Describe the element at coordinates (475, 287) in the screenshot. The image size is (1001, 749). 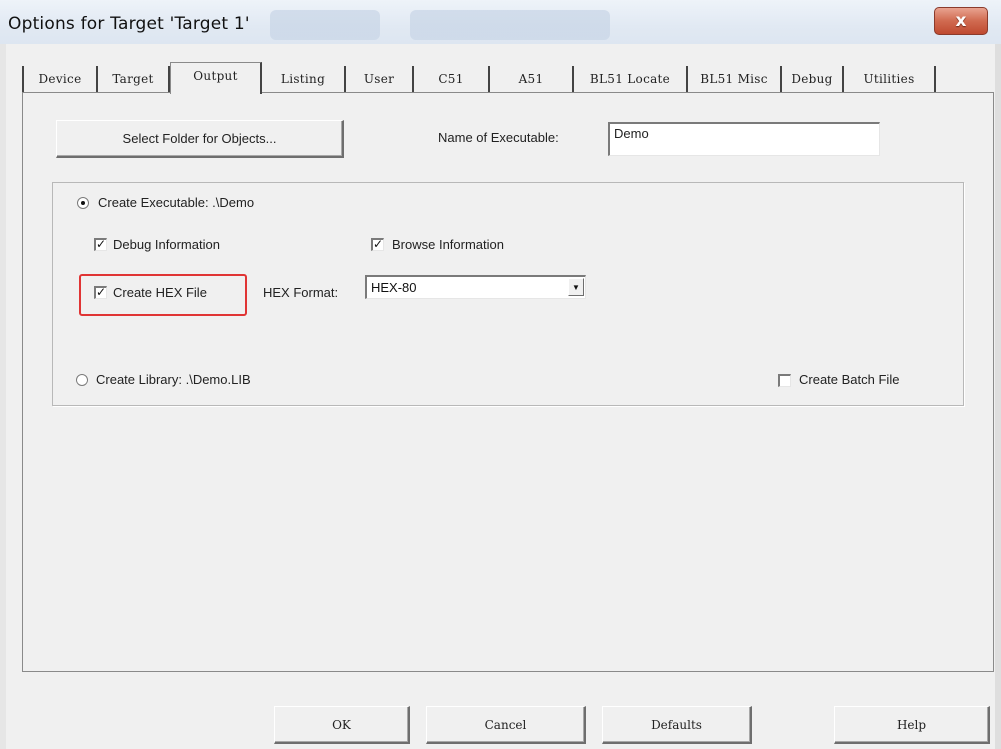
I see `hex-format-select: HEX-80 ▼` at that location.